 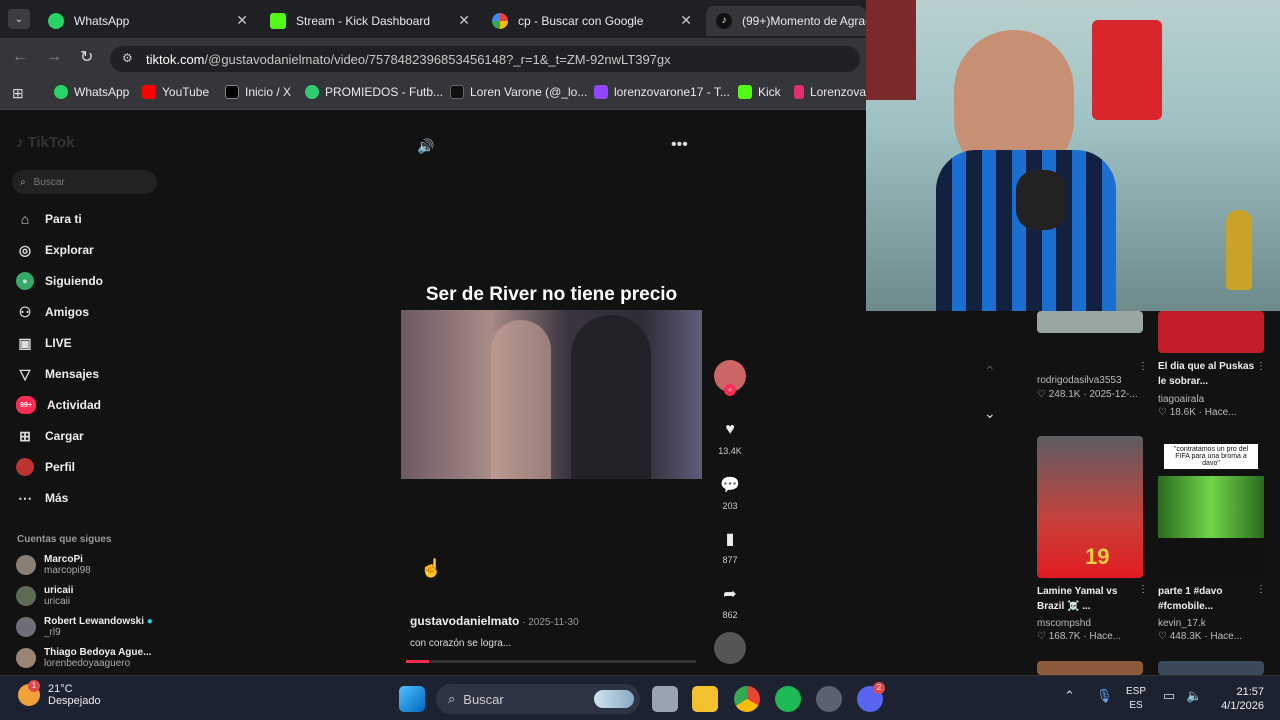 What do you see at coordinates (146, 21) in the screenshot?
I see `tab-whatsapp: WhatsApp ✕` at bounding box center [146, 21].